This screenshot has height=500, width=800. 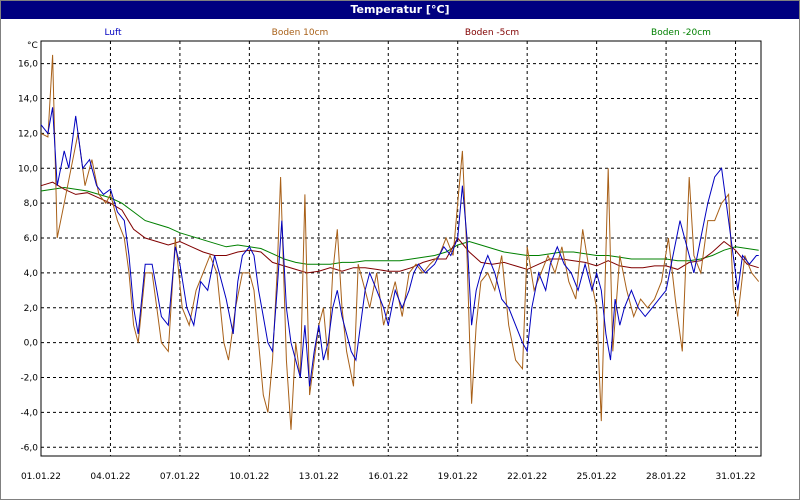 I want to click on y-tick-label: 8,0, so click(x=31, y=204).